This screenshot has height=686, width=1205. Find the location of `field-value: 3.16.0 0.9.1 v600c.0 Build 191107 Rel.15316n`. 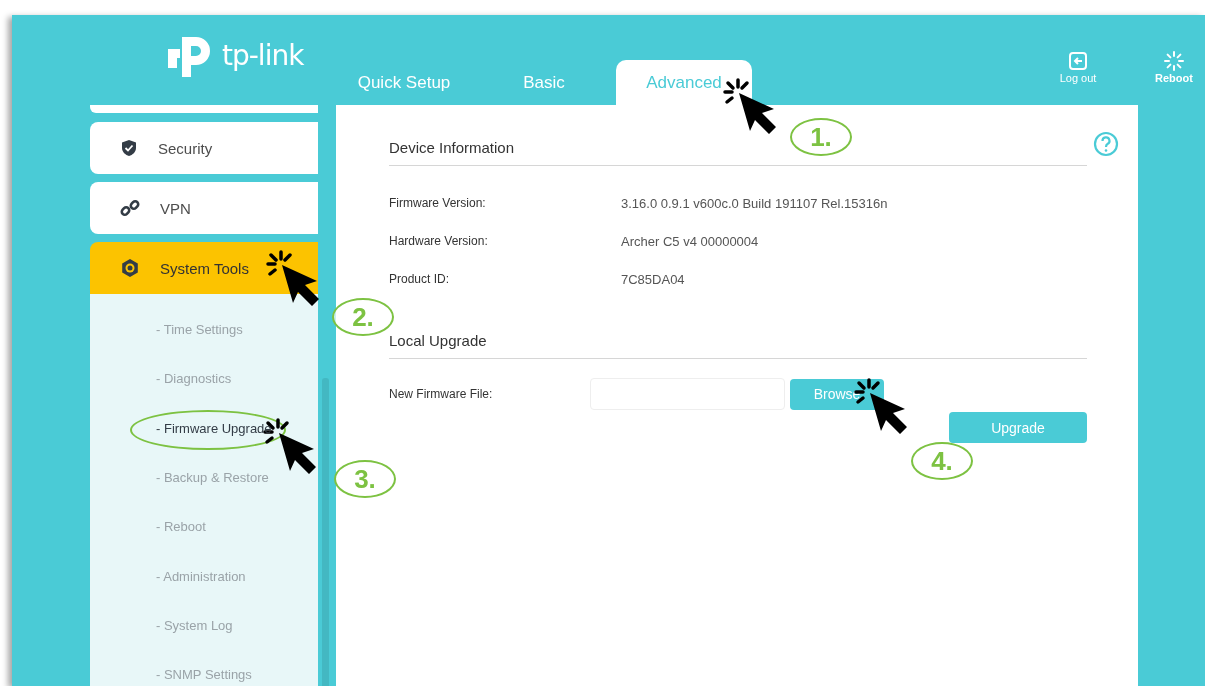

field-value: 3.16.0 0.9.1 v600c.0 Build 191107 Rel.15316n is located at coordinates (754, 203).